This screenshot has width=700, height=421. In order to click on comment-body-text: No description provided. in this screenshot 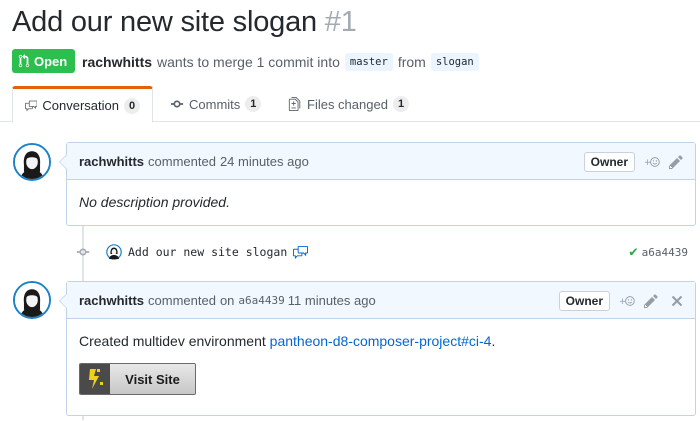, I will do `click(154, 202)`.